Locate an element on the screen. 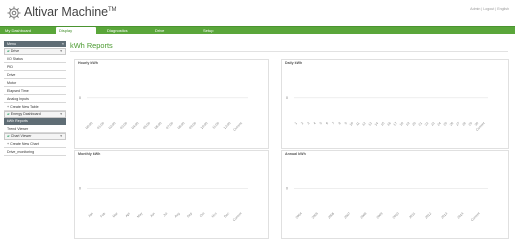 This screenshot has height=242, width=515. x-tick-label: 29 is located at coordinates (471, 124).